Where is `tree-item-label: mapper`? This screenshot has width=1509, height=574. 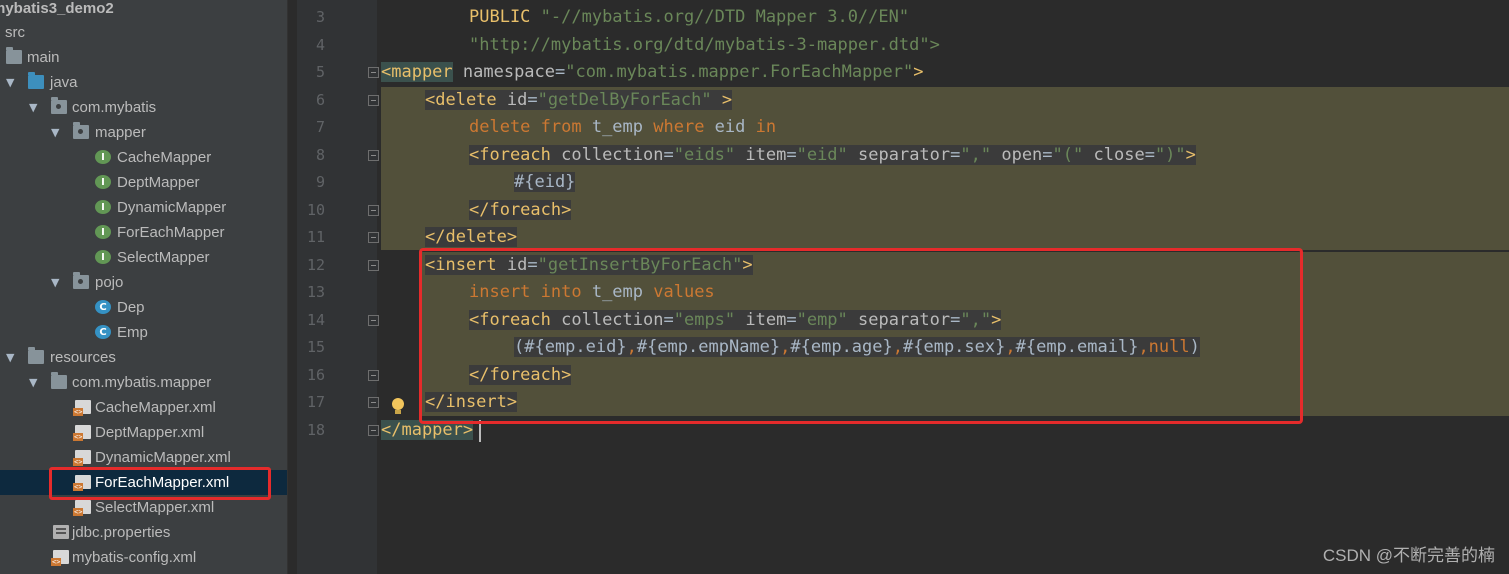 tree-item-label: mapper is located at coordinates (120, 132).